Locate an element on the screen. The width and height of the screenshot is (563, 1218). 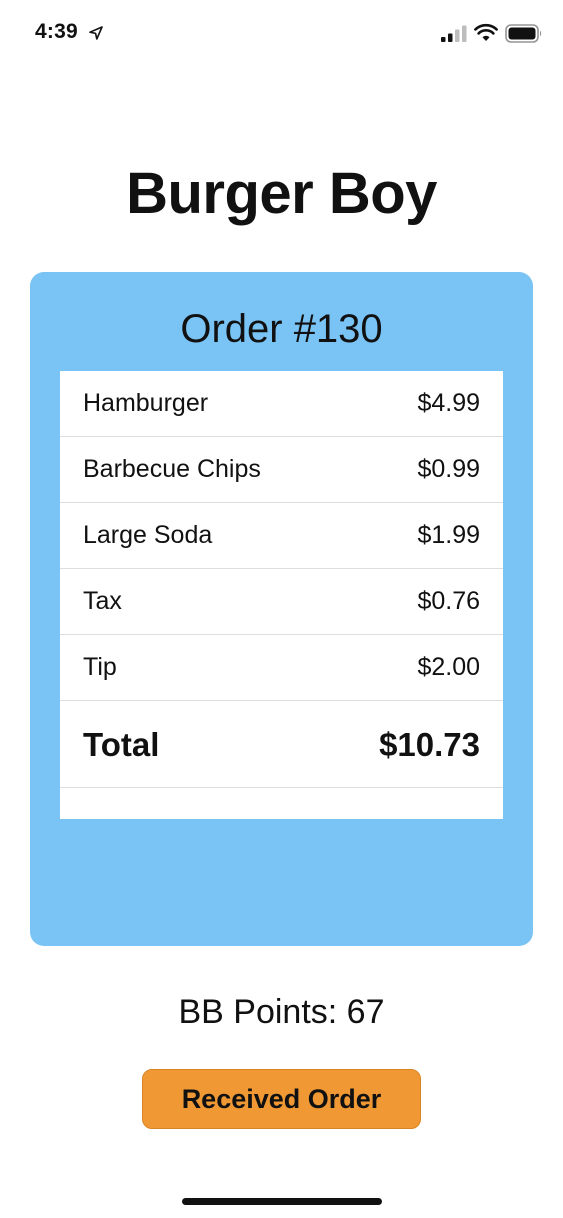
home-indicator is located at coordinates (282, 1201).